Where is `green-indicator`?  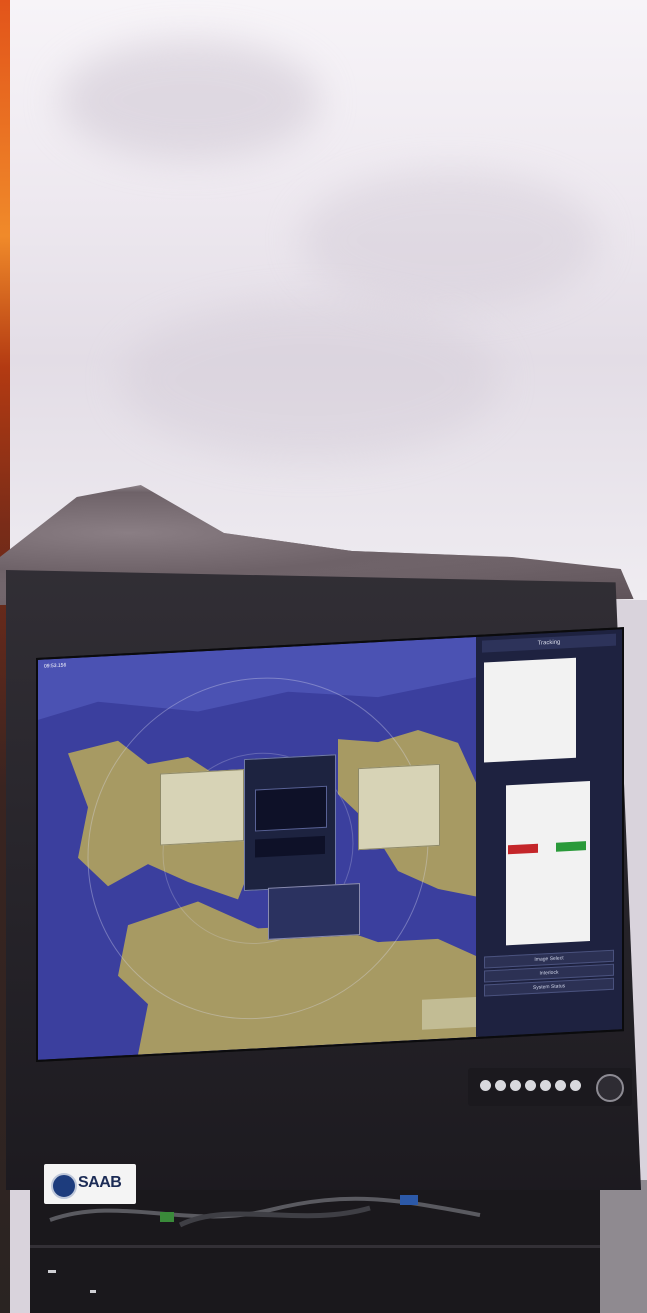 green-indicator is located at coordinates (571, 846).